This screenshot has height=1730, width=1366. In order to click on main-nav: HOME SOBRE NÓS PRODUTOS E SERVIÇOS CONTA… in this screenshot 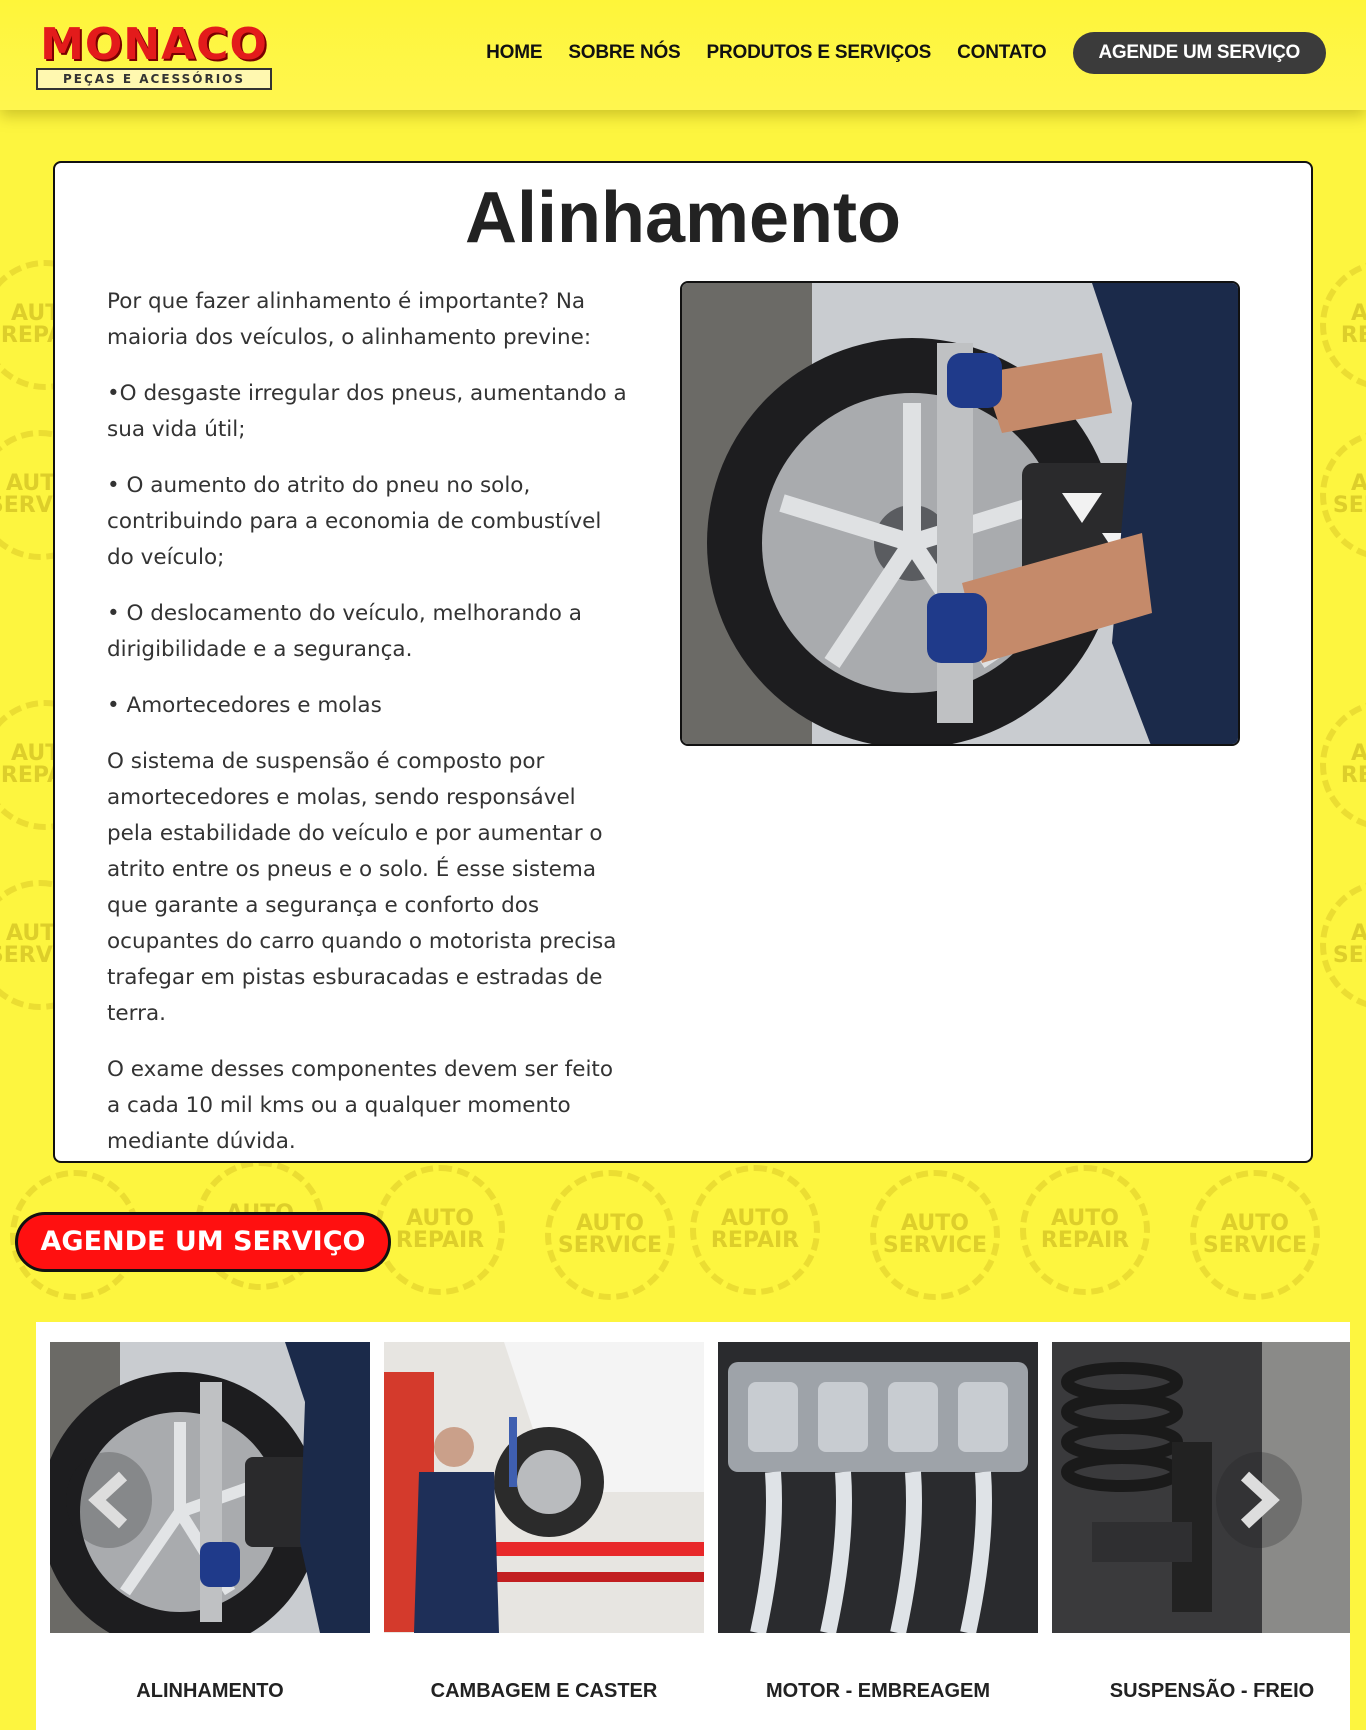, I will do `click(906, 53)`.